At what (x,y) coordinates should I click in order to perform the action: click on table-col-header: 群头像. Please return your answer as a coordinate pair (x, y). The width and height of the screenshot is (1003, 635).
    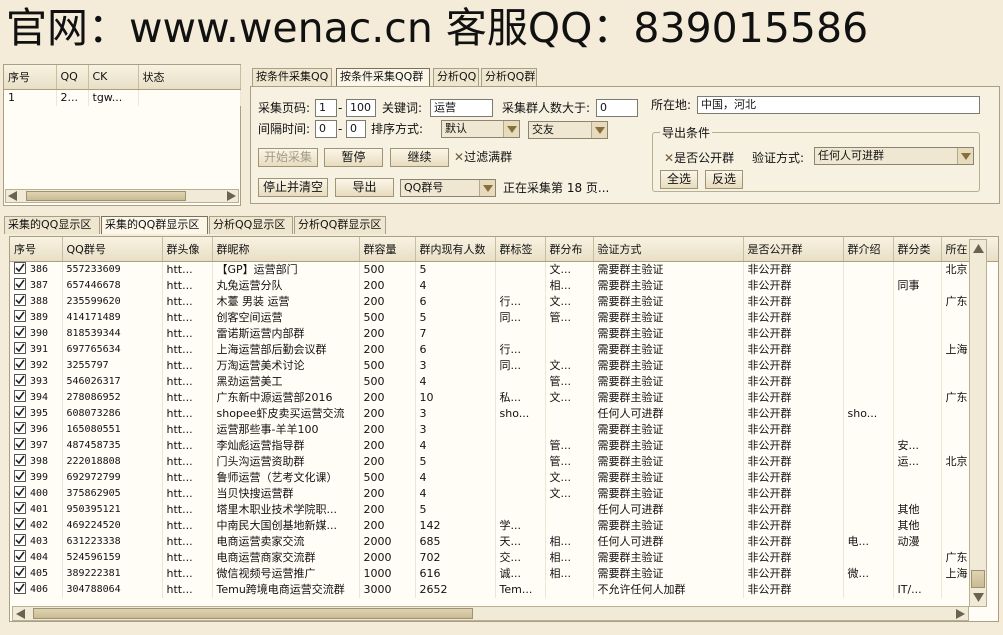
    Looking at the image, I should click on (187, 249).